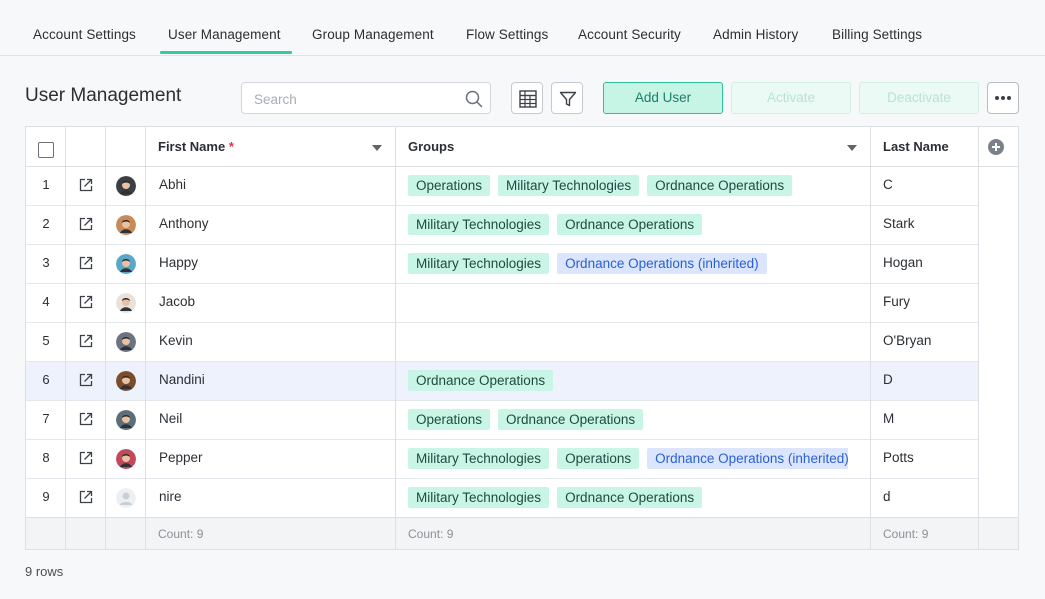 This screenshot has height=599, width=1045. What do you see at coordinates (184, 223) in the screenshot?
I see `first-name-cell: Anthony` at bounding box center [184, 223].